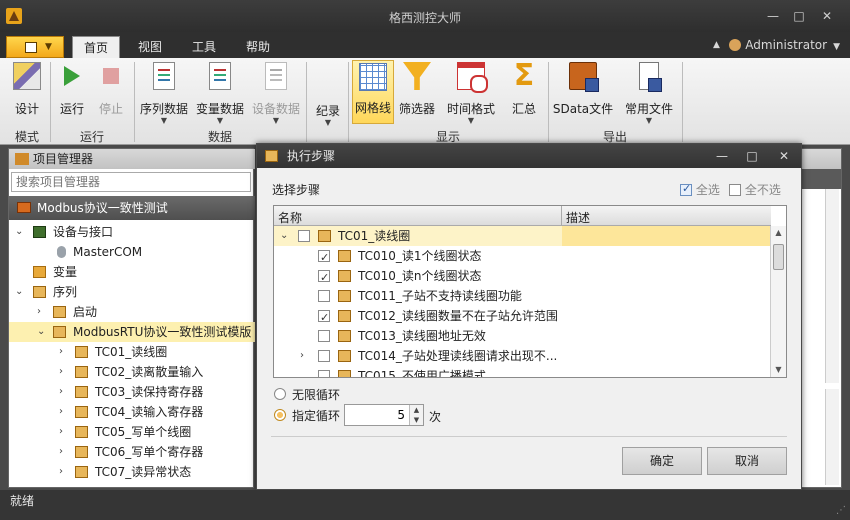 The width and height of the screenshot is (850, 520). What do you see at coordinates (280, 394) in the screenshot?
I see `infinite-loop-radio` at bounding box center [280, 394].